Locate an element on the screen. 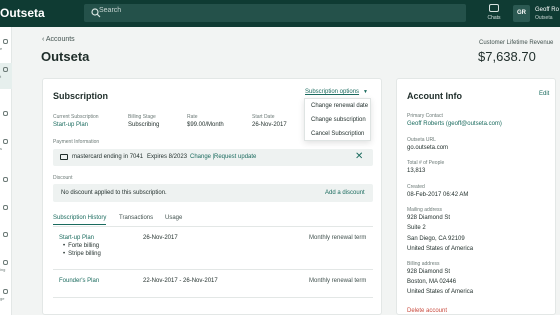 Image resolution: width=560 pixels, height=315 pixels. nav-item: ge is located at coordinates (6, 295).